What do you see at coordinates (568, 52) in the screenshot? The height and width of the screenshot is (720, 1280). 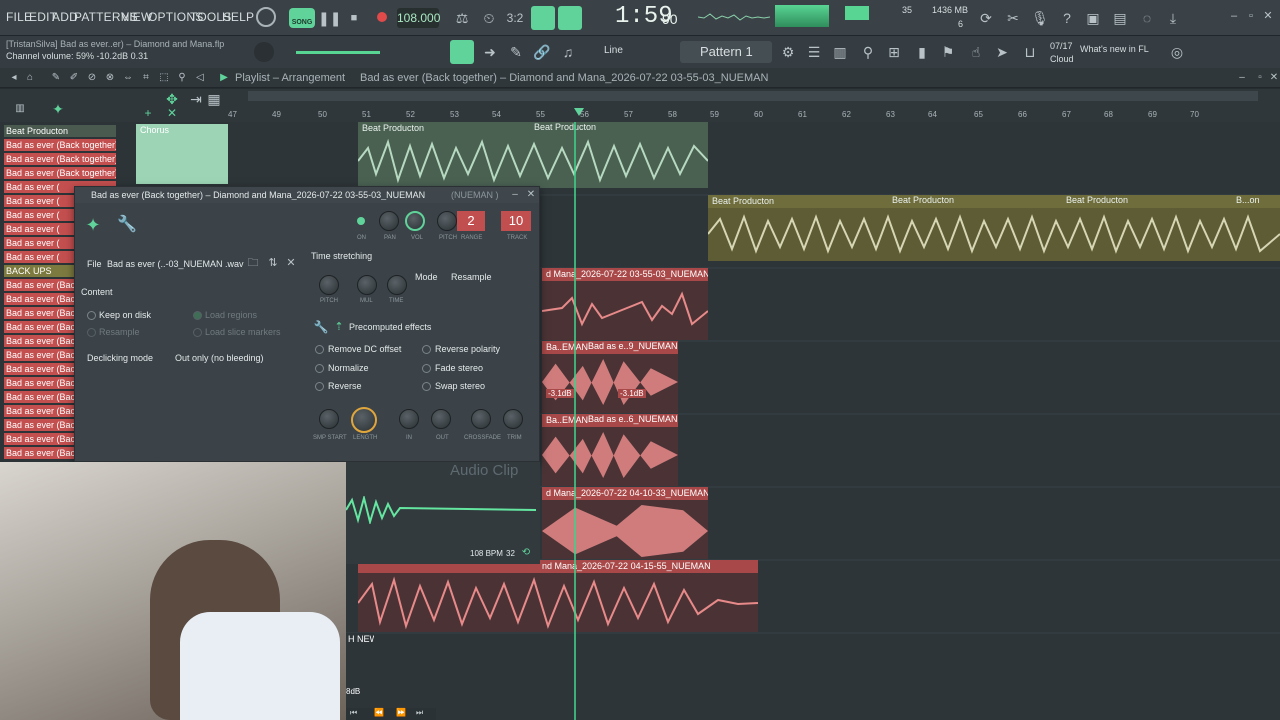 I see `stamp-icon: ♫` at bounding box center [568, 52].